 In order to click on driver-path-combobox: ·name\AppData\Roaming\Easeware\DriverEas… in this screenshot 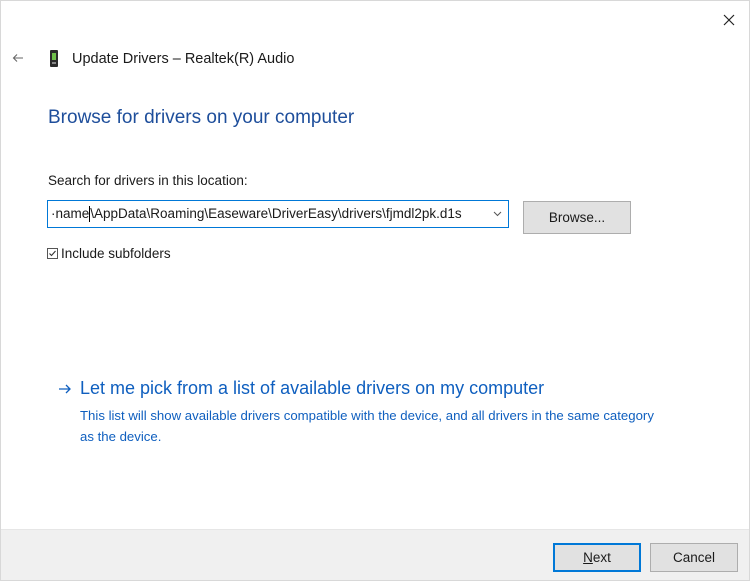, I will do `click(278, 214)`.